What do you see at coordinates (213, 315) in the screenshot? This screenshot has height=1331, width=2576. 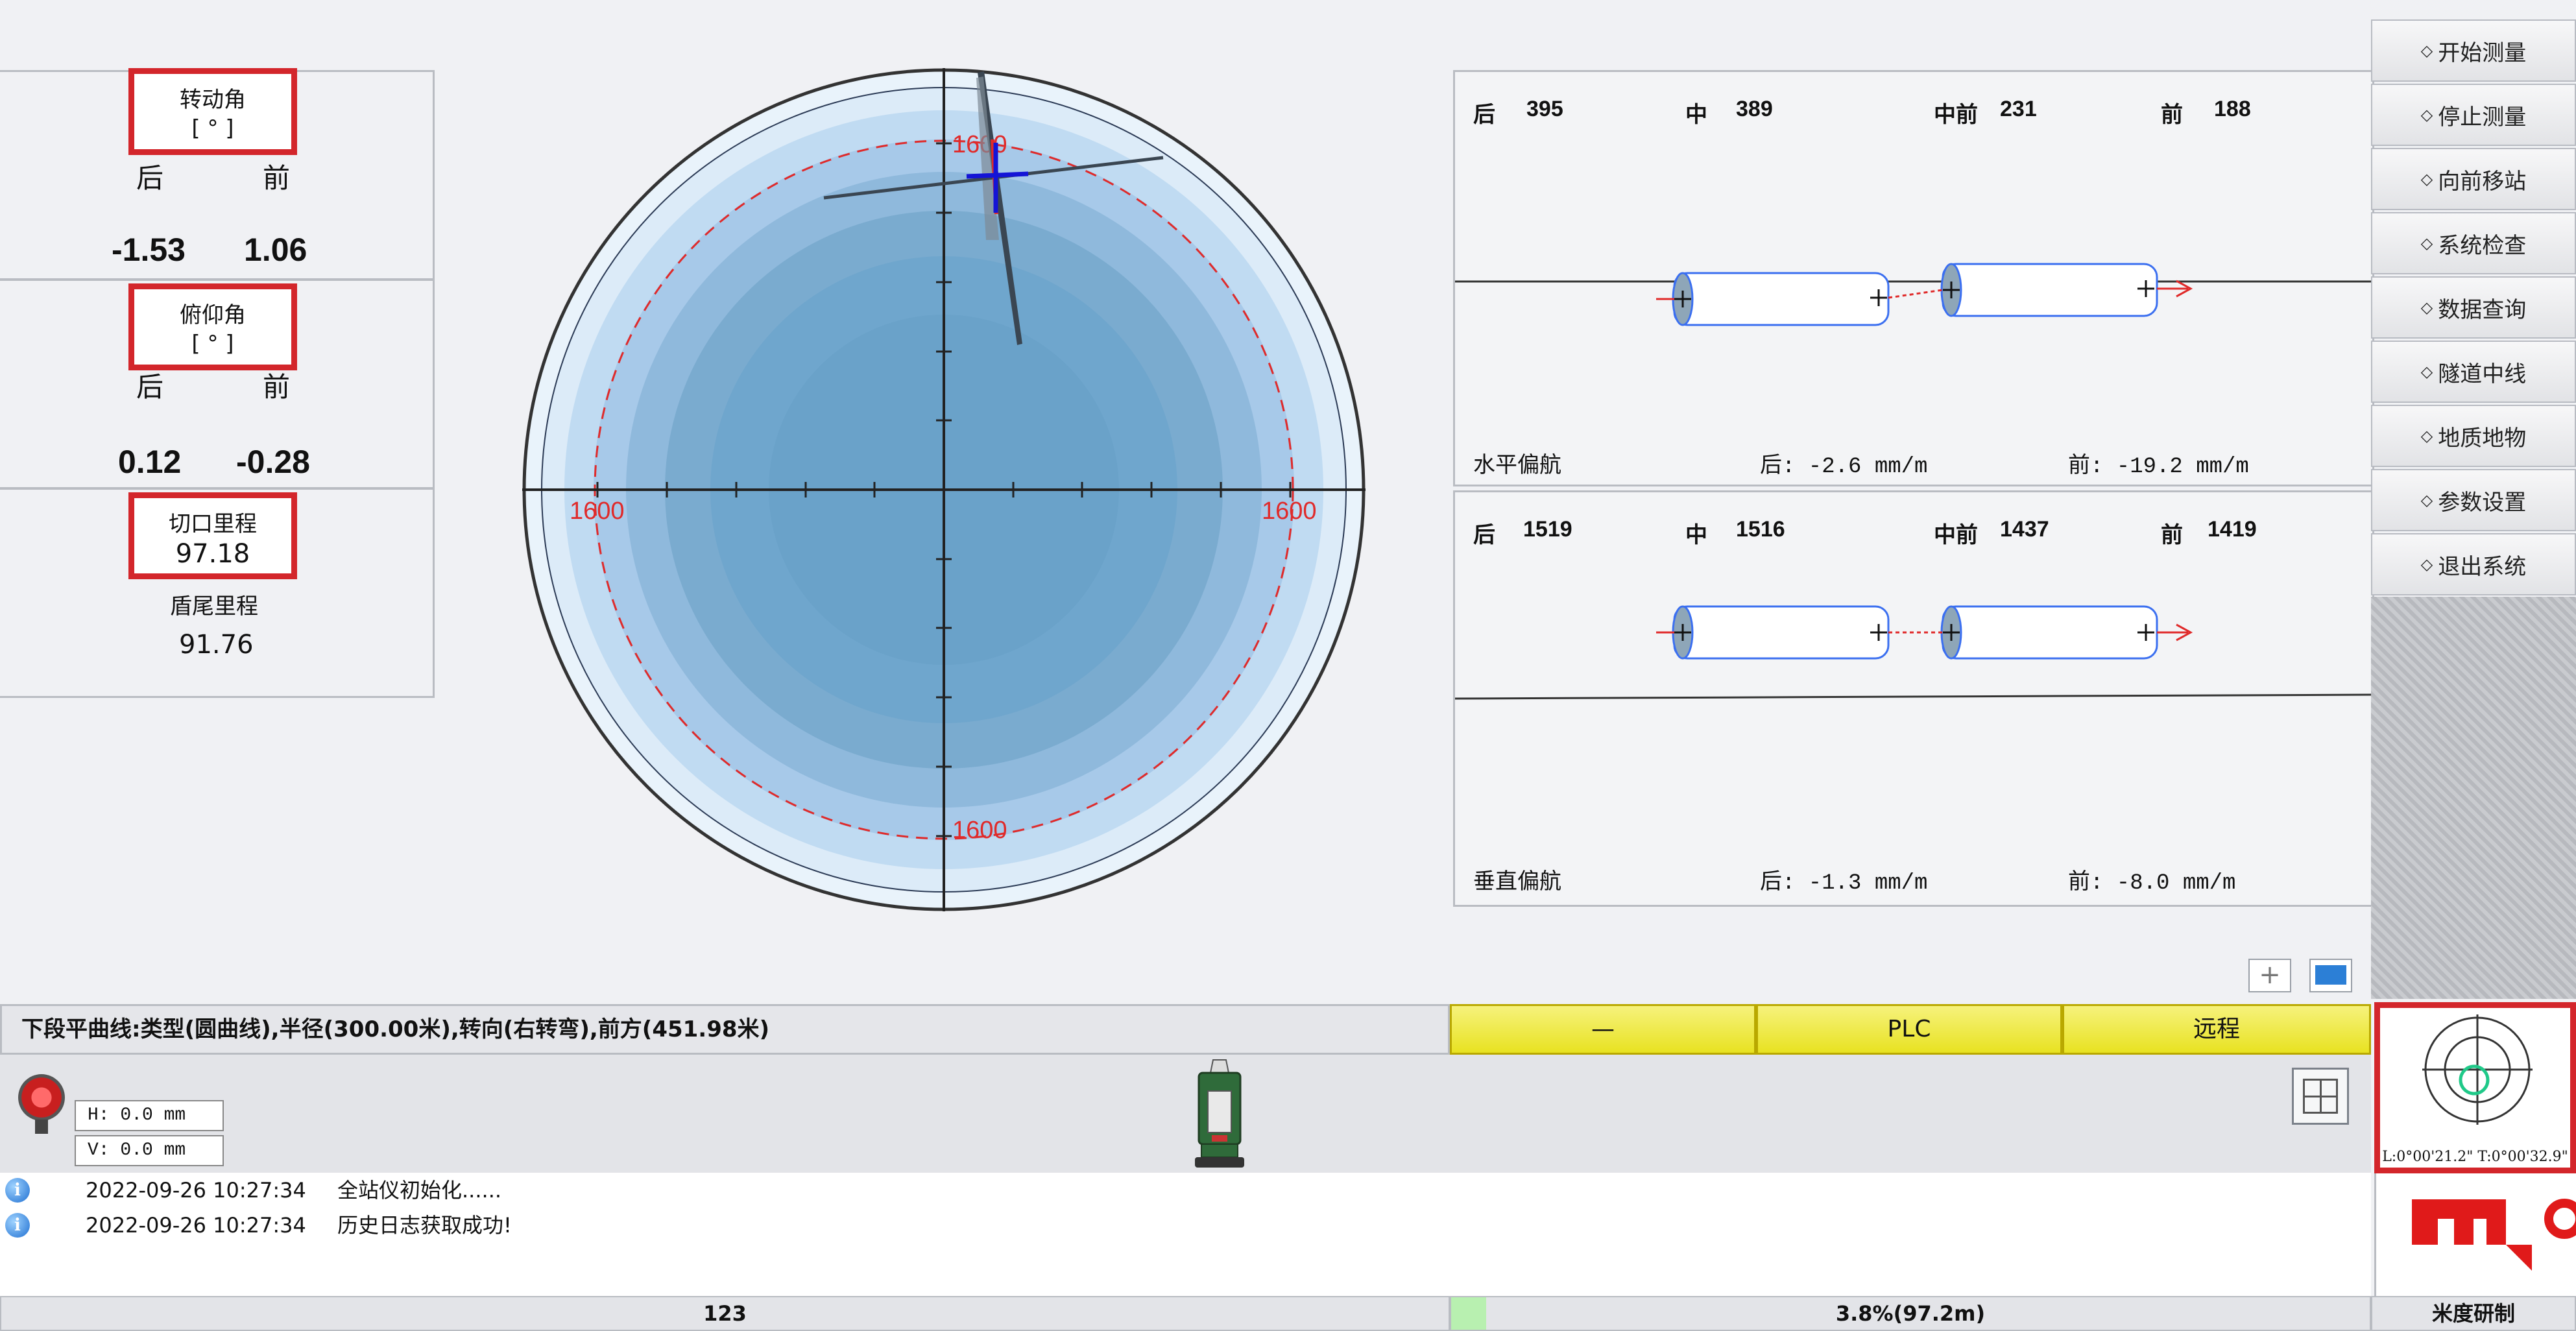 I see `pitch-title: 俯仰角` at bounding box center [213, 315].